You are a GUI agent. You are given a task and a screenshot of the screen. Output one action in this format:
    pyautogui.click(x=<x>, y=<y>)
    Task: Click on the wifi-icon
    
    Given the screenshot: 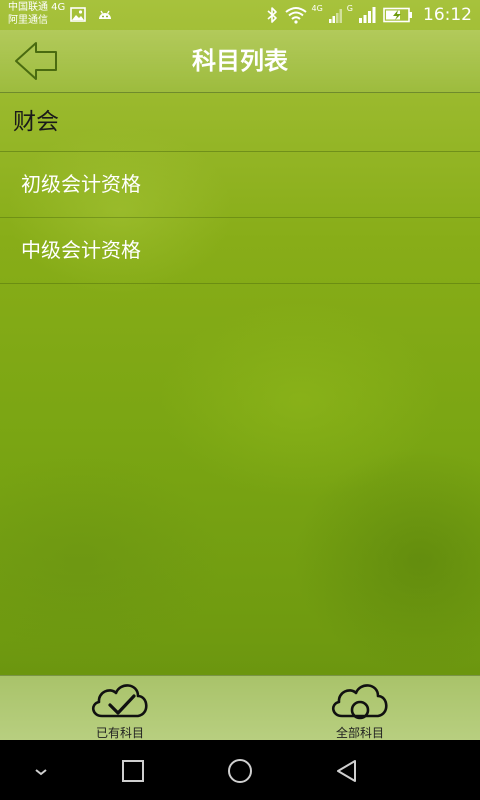 What is the action you would take?
    pyautogui.click(x=295, y=15)
    